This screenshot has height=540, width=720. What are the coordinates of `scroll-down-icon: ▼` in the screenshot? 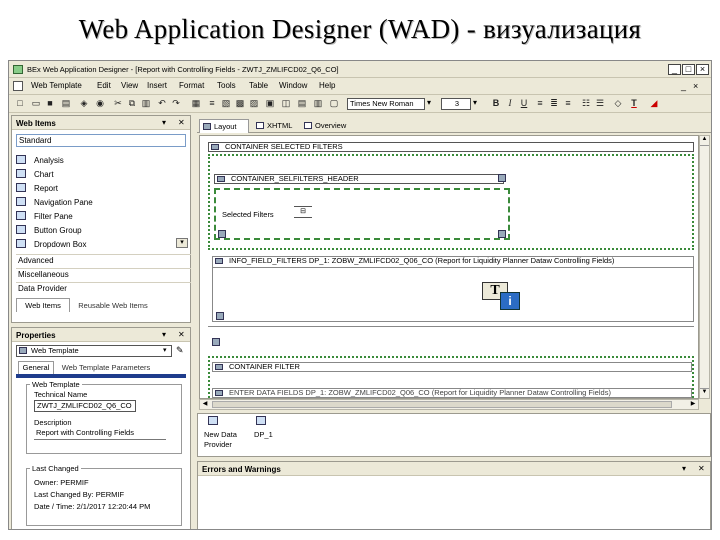 It's located at (704, 393).